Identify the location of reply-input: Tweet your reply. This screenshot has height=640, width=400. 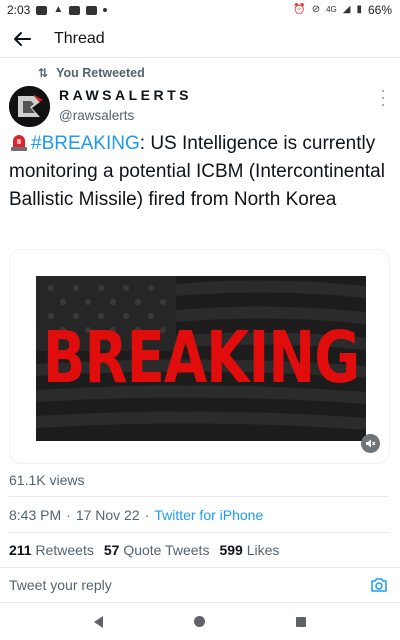
(60, 585).